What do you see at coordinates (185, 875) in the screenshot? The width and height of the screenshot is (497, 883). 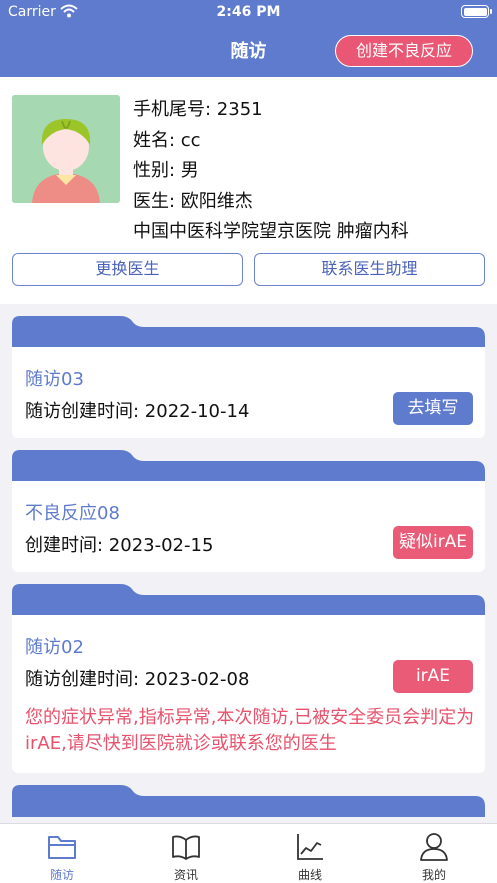 I see `tab-label: 资讯` at bounding box center [185, 875].